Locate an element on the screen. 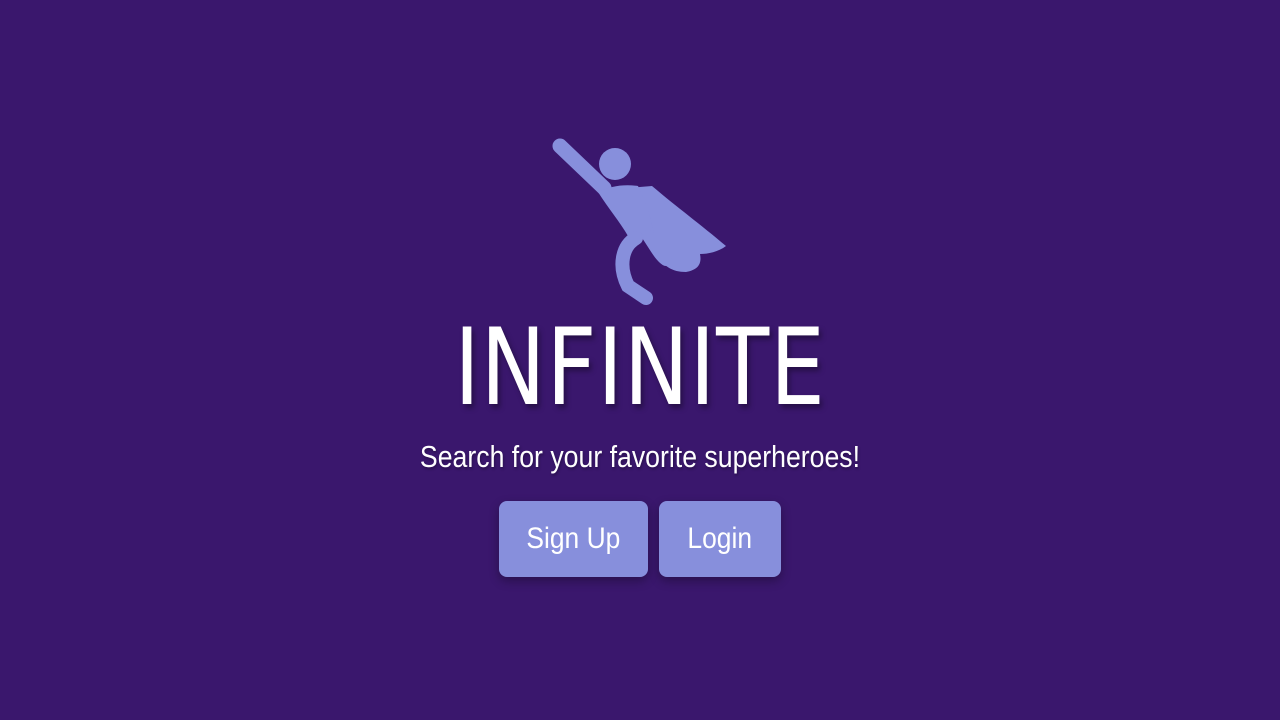  login-label: Login is located at coordinates (720, 538).